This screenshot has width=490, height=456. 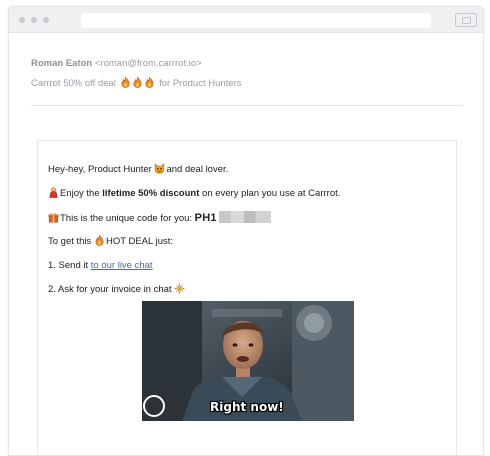 What do you see at coordinates (151, 193) in the screenshot?
I see `discount-highlight: lifetime 50% discount` at bounding box center [151, 193].